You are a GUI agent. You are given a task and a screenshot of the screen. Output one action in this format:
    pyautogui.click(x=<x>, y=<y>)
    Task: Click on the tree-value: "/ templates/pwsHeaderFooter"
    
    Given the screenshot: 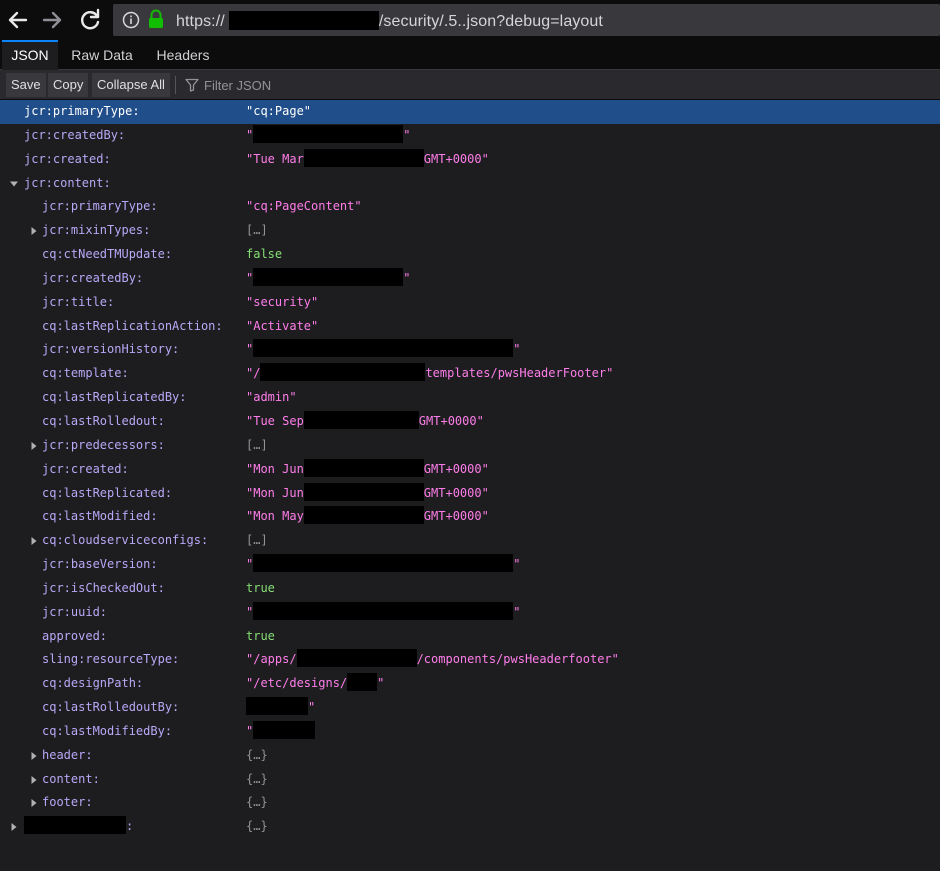 What is the action you would take?
    pyautogui.click(x=429, y=374)
    